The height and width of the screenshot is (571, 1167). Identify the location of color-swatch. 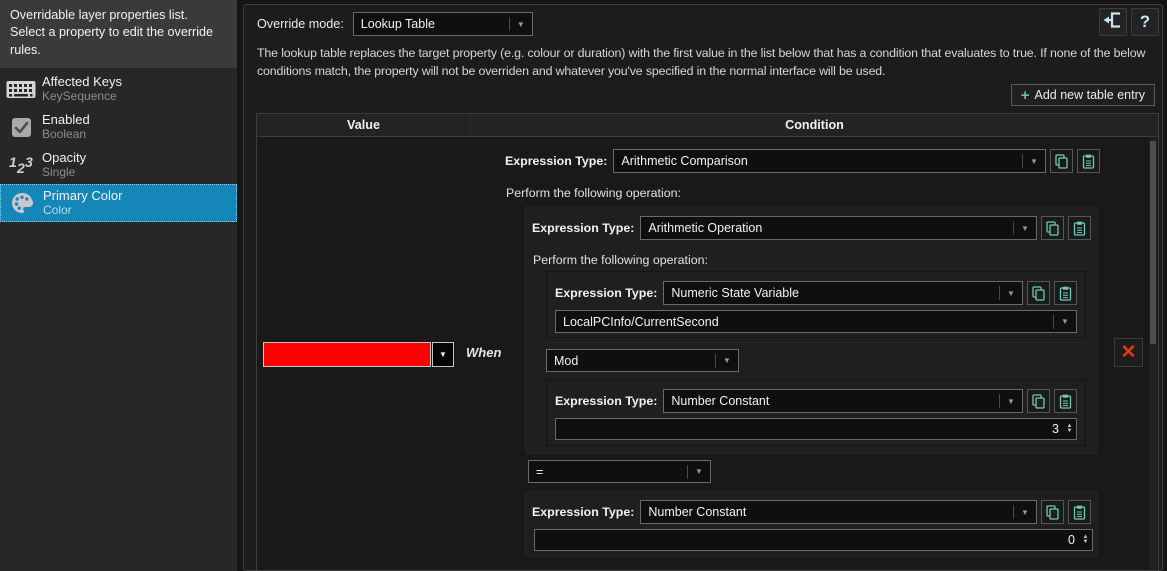
(347, 354).